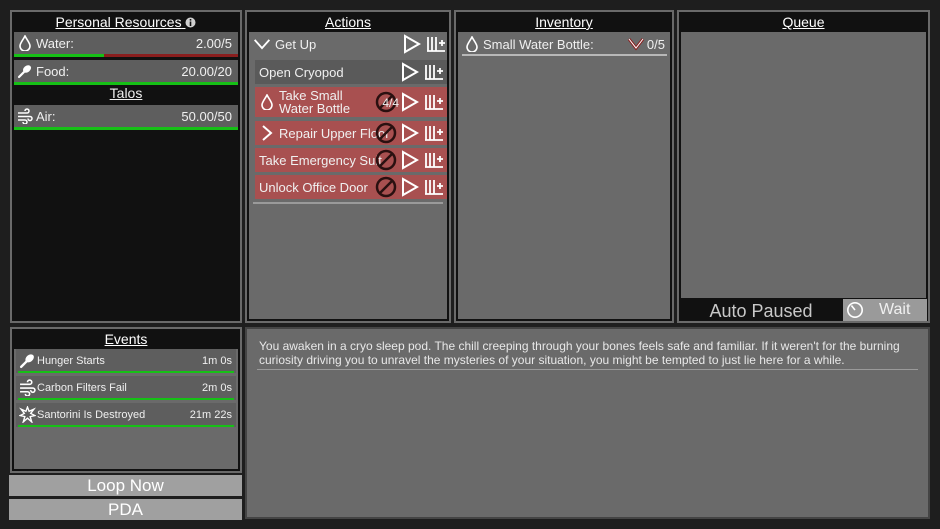 This screenshot has height=529, width=940. What do you see at coordinates (217, 388) in the screenshot?
I see `event-time: 2m 0s` at bounding box center [217, 388].